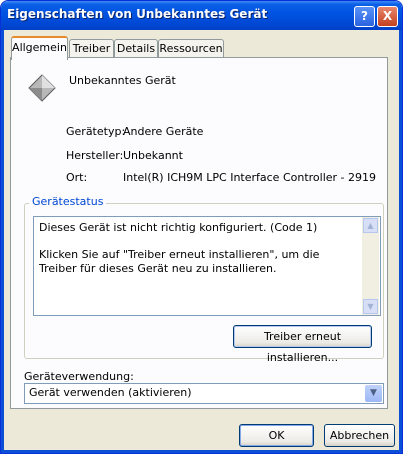 This screenshot has width=403, height=456. What do you see at coordinates (39, 48) in the screenshot?
I see `tab-allgemein: Allgemein` at bounding box center [39, 48].